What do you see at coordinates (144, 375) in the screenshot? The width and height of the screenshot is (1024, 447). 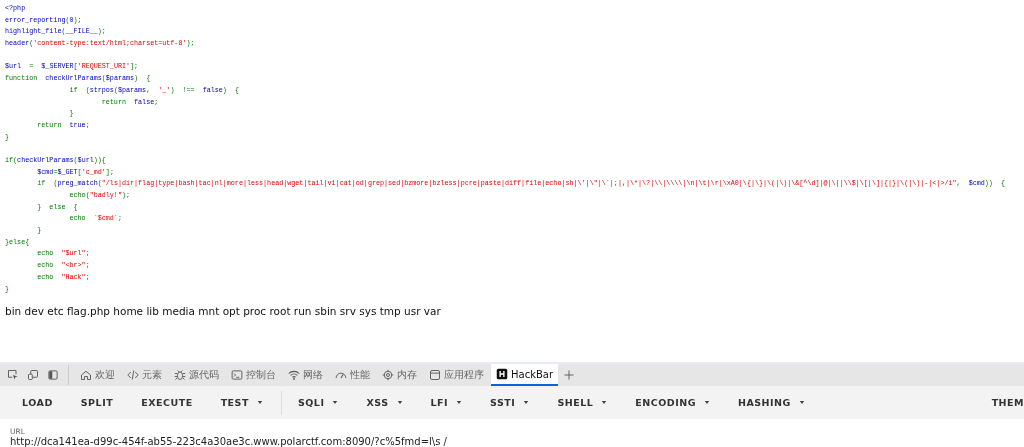 I see `devtools-tab: 元素` at bounding box center [144, 375].